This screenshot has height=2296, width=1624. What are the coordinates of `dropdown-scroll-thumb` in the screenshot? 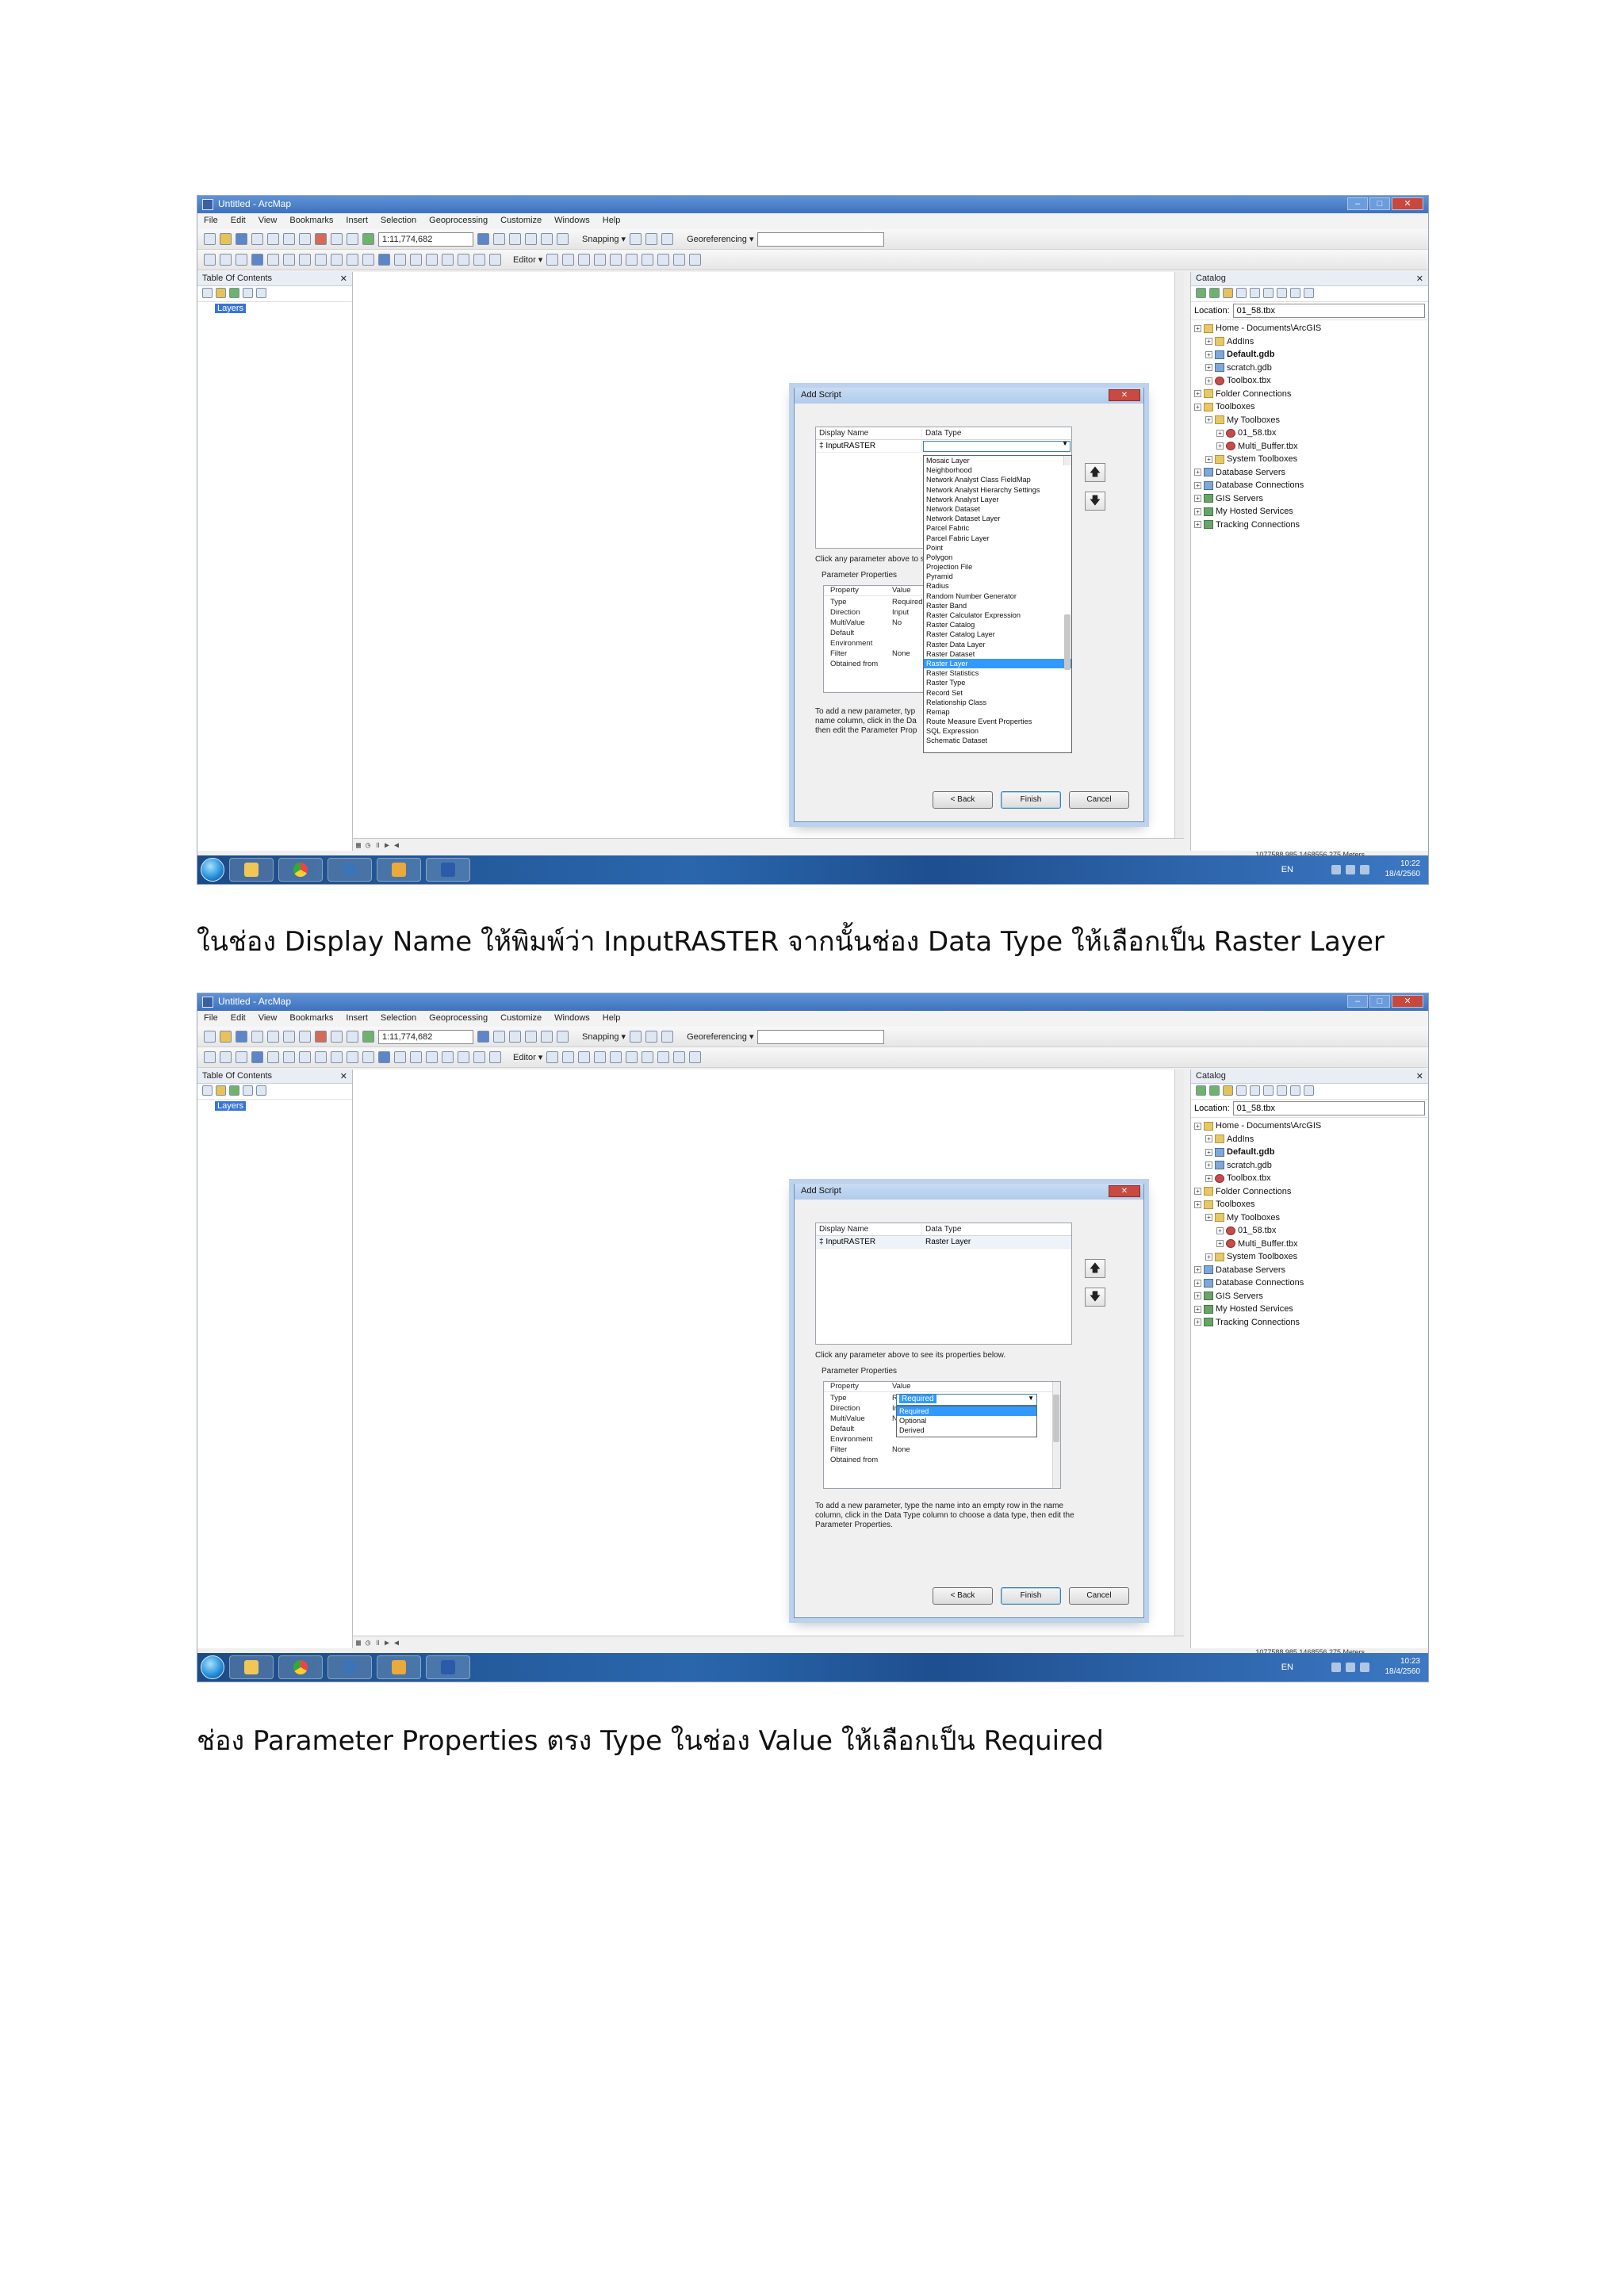 It's located at (1067, 642).